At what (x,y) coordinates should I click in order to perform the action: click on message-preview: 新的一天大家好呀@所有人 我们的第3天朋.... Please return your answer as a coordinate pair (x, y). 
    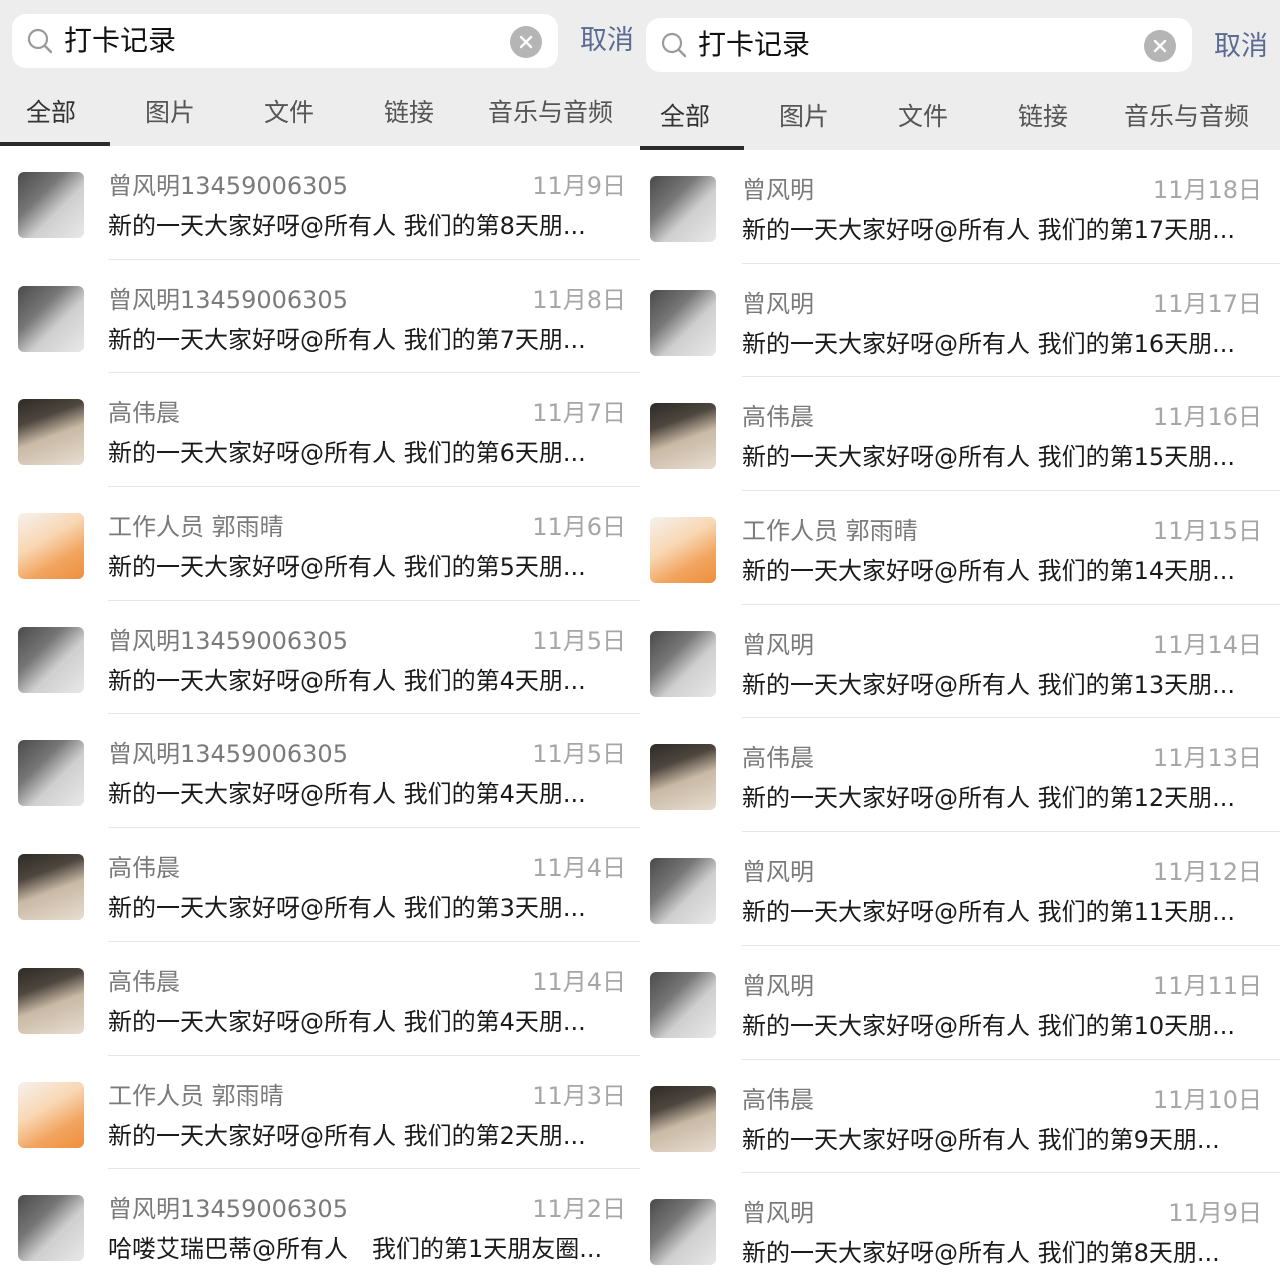
    Looking at the image, I should click on (347, 908).